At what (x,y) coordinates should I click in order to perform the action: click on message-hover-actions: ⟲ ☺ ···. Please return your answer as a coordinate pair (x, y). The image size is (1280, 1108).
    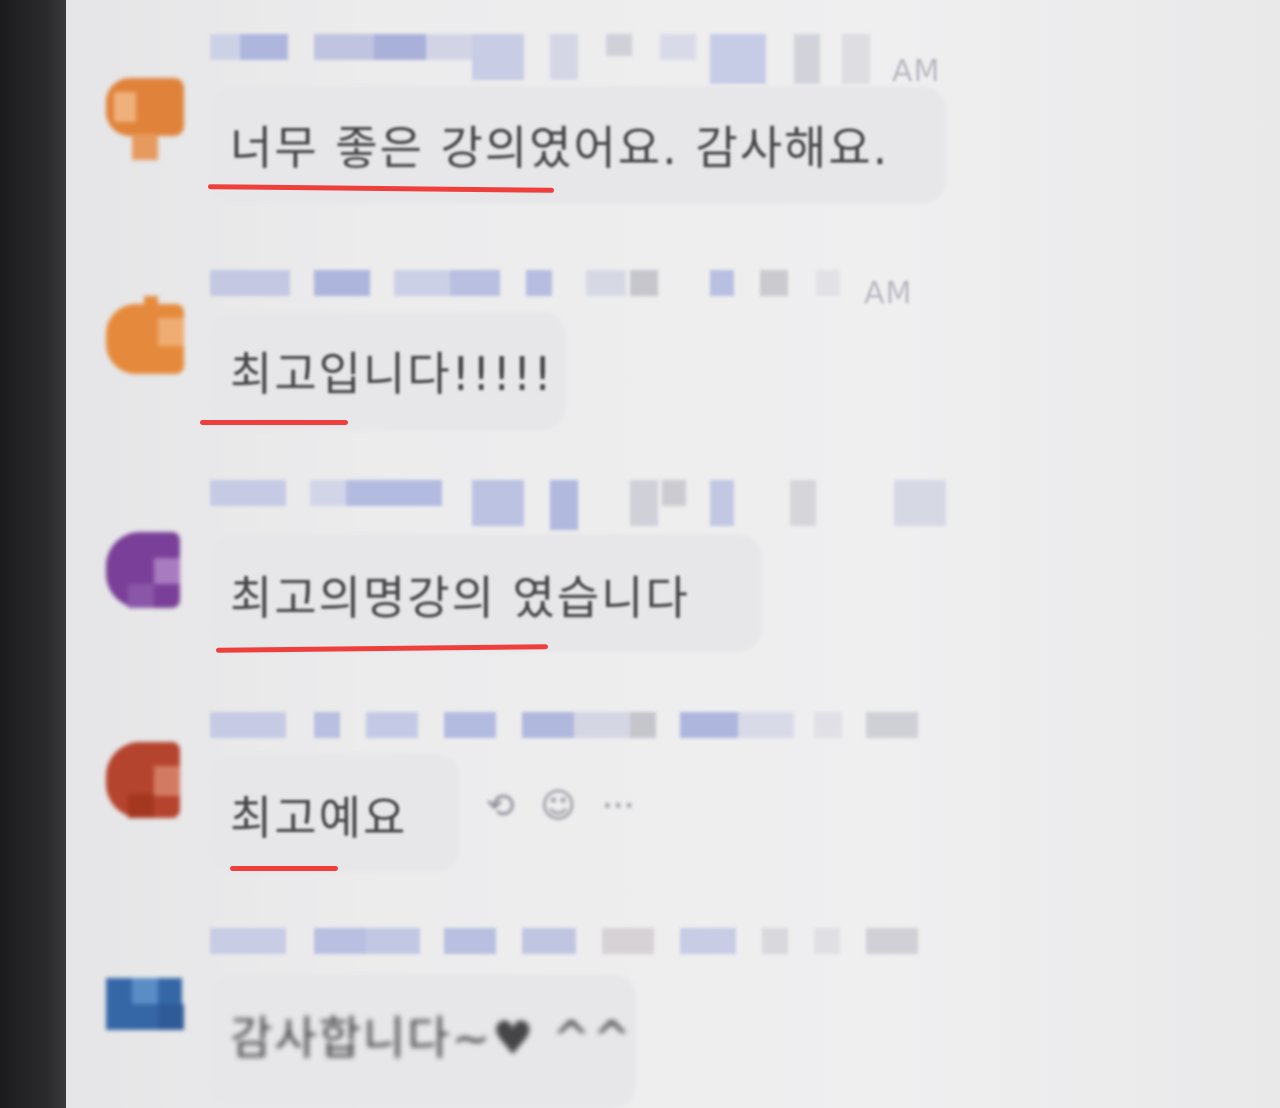
    Looking at the image, I should click on (573, 806).